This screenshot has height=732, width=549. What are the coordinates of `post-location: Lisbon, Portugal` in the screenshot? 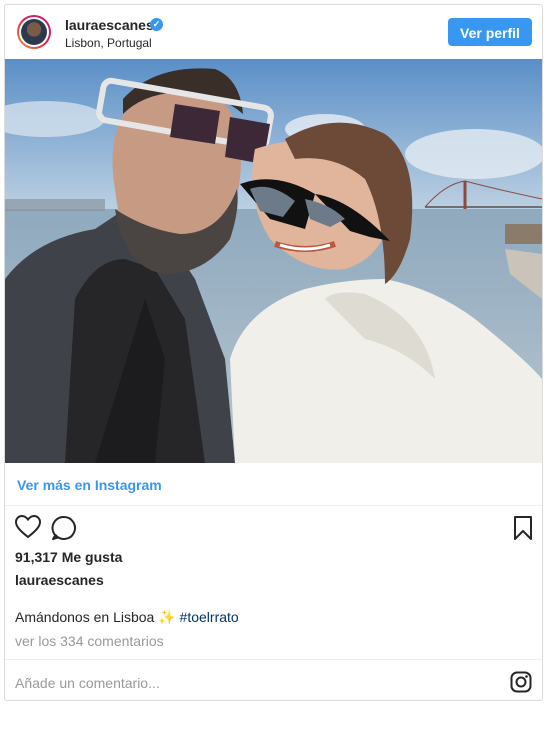 It's located at (108, 43).